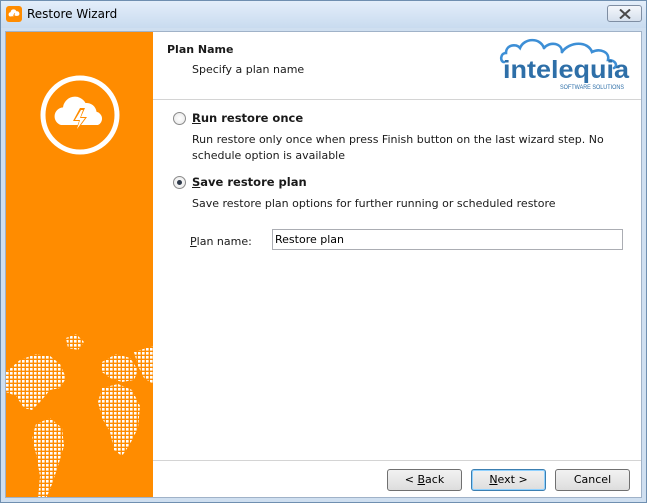 The height and width of the screenshot is (503, 647). I want to click on close-icon, so click(625, 14).